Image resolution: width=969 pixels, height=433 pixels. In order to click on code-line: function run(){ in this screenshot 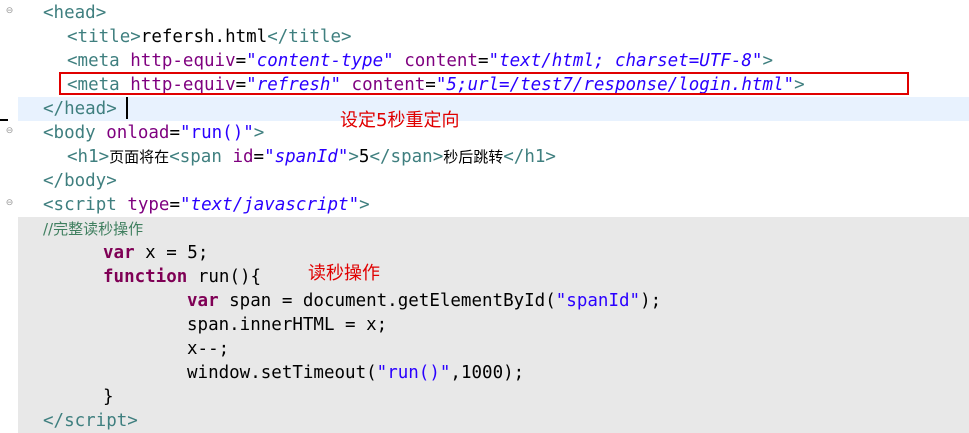, I will do `click(493, 277)`.